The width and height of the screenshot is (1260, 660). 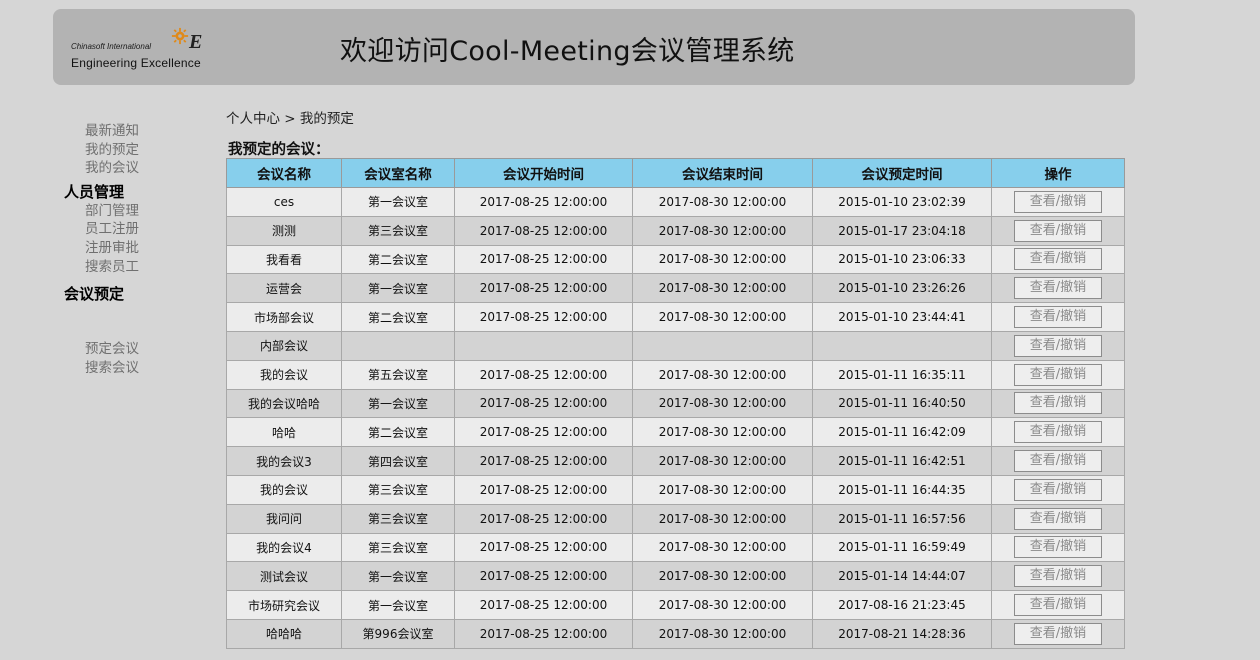 I want to click on cell-booked-time: 2015-01-11 16:40:50, so click(x=902, y=403).